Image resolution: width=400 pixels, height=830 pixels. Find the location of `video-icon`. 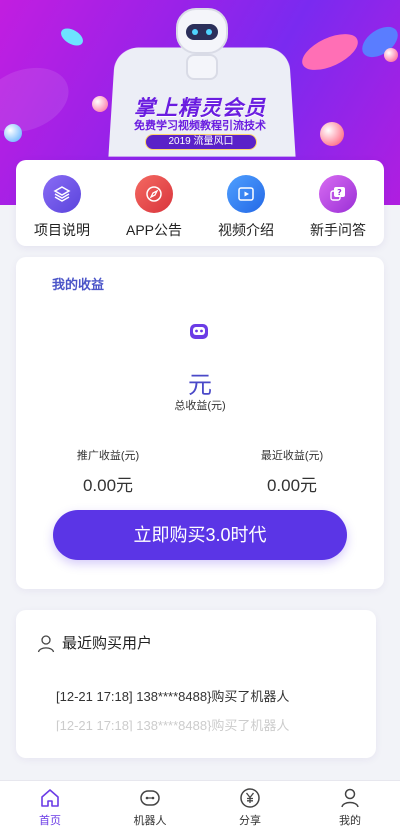

video-icon is located at coordinates (246, 194).